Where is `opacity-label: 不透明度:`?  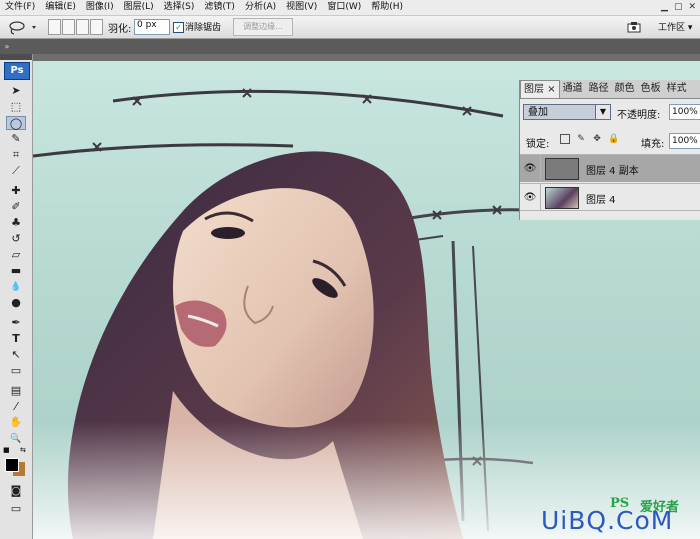 opacity-label: 不透明度: is located at coordinates (639, 115).